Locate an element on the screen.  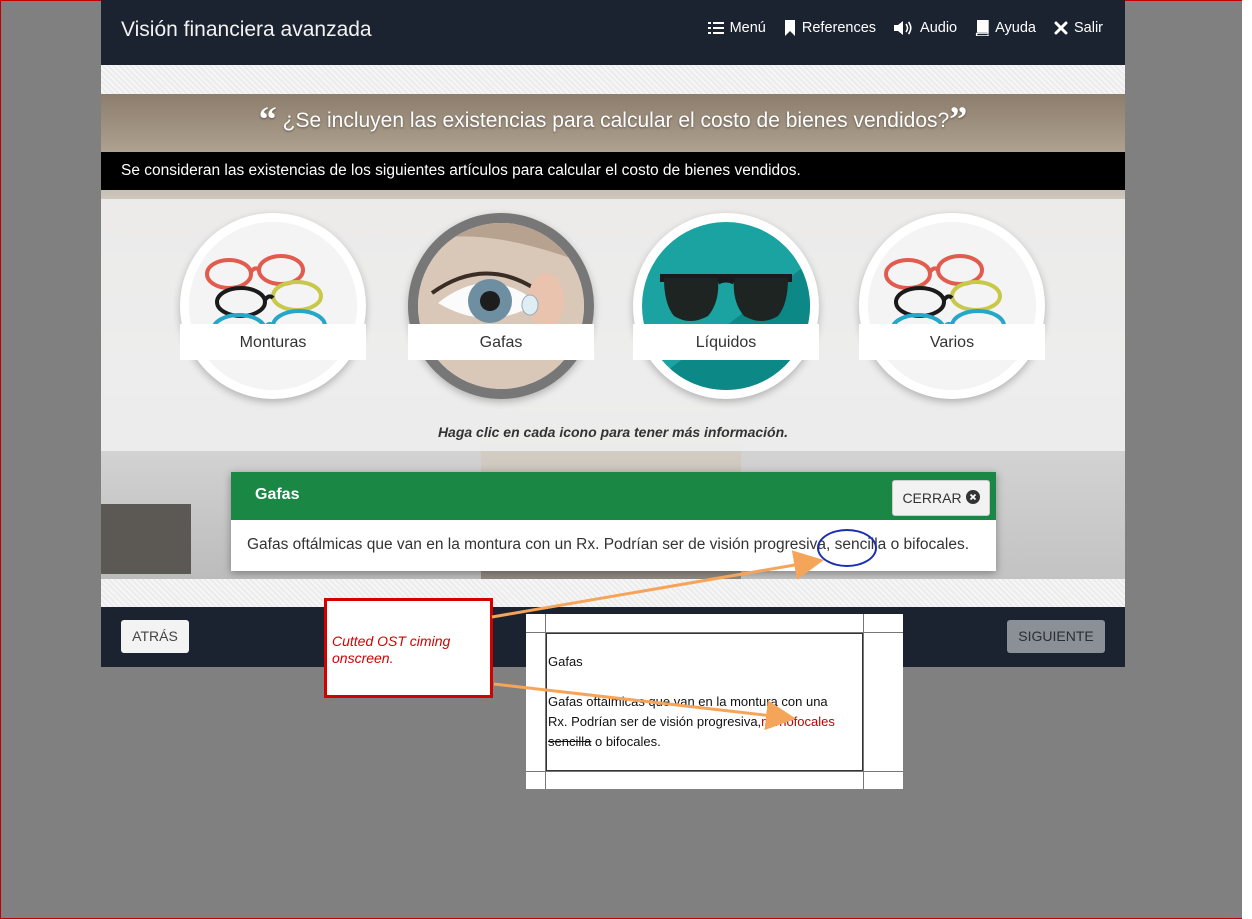
bookmark-icon is located at coordinates (790, 28).